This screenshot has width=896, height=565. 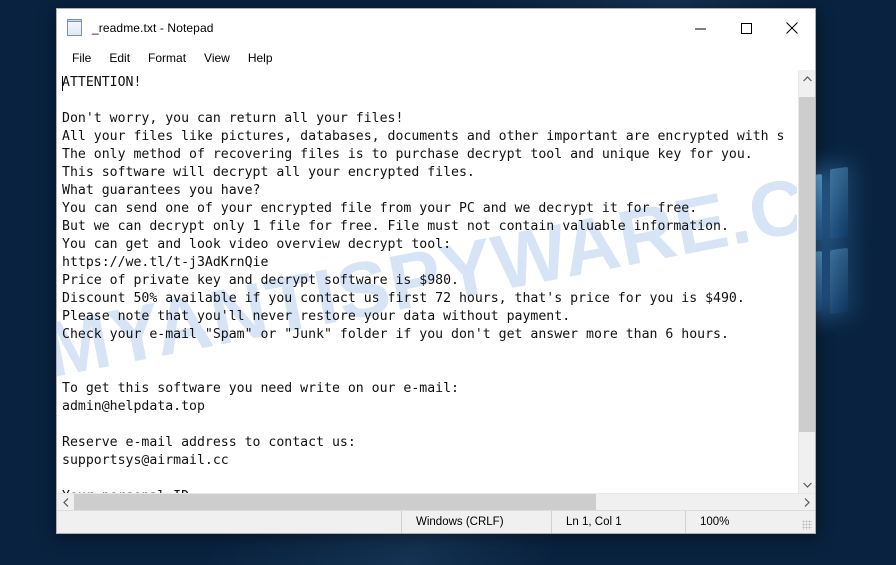 I want to click on status-zoom-level: 100%, so click(x=750, y=522).